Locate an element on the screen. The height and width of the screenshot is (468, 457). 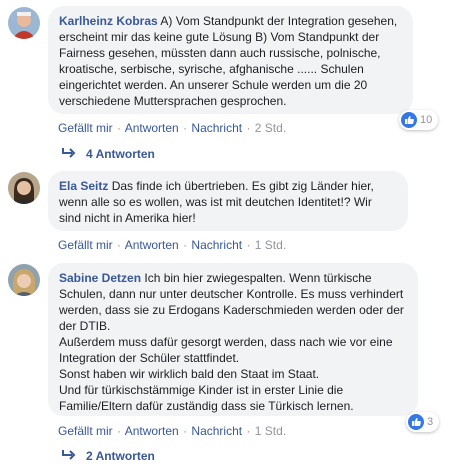
timestamp: 2 Std. is located at coordinates (270, 128).